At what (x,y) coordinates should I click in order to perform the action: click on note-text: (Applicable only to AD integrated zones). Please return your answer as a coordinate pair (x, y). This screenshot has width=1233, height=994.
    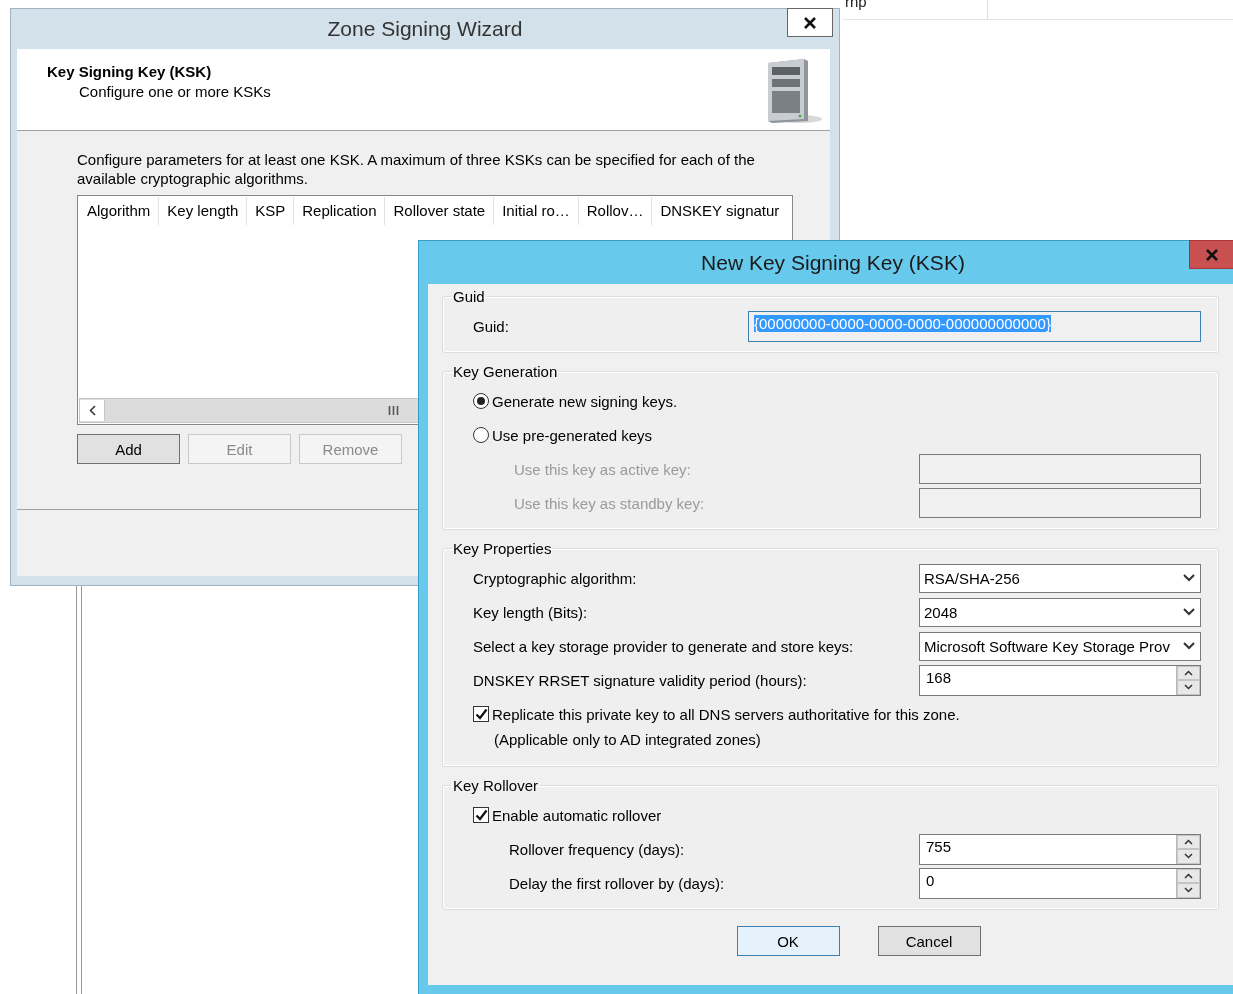
    Looking at the image, I should click on (627, 739).